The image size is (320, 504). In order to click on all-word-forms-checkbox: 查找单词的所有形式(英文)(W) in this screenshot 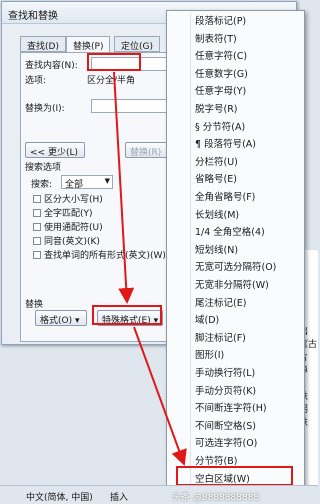, I will do `click(99, 254)`.